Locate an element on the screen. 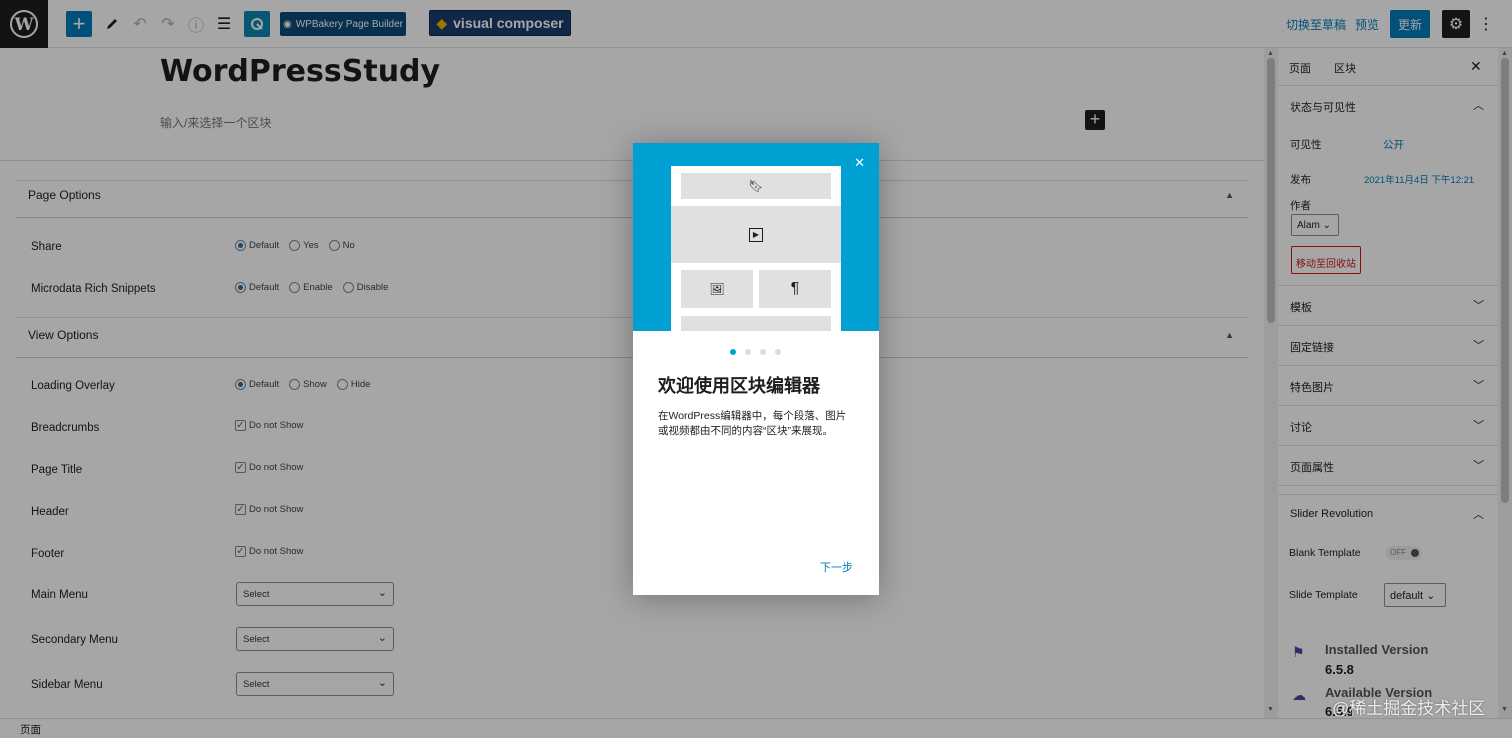 This screenshot has height=738, width=1512. editor-mockup: 🔖︎ ▶ 🖼︎ ¶ is located at coordinates (756, 248).